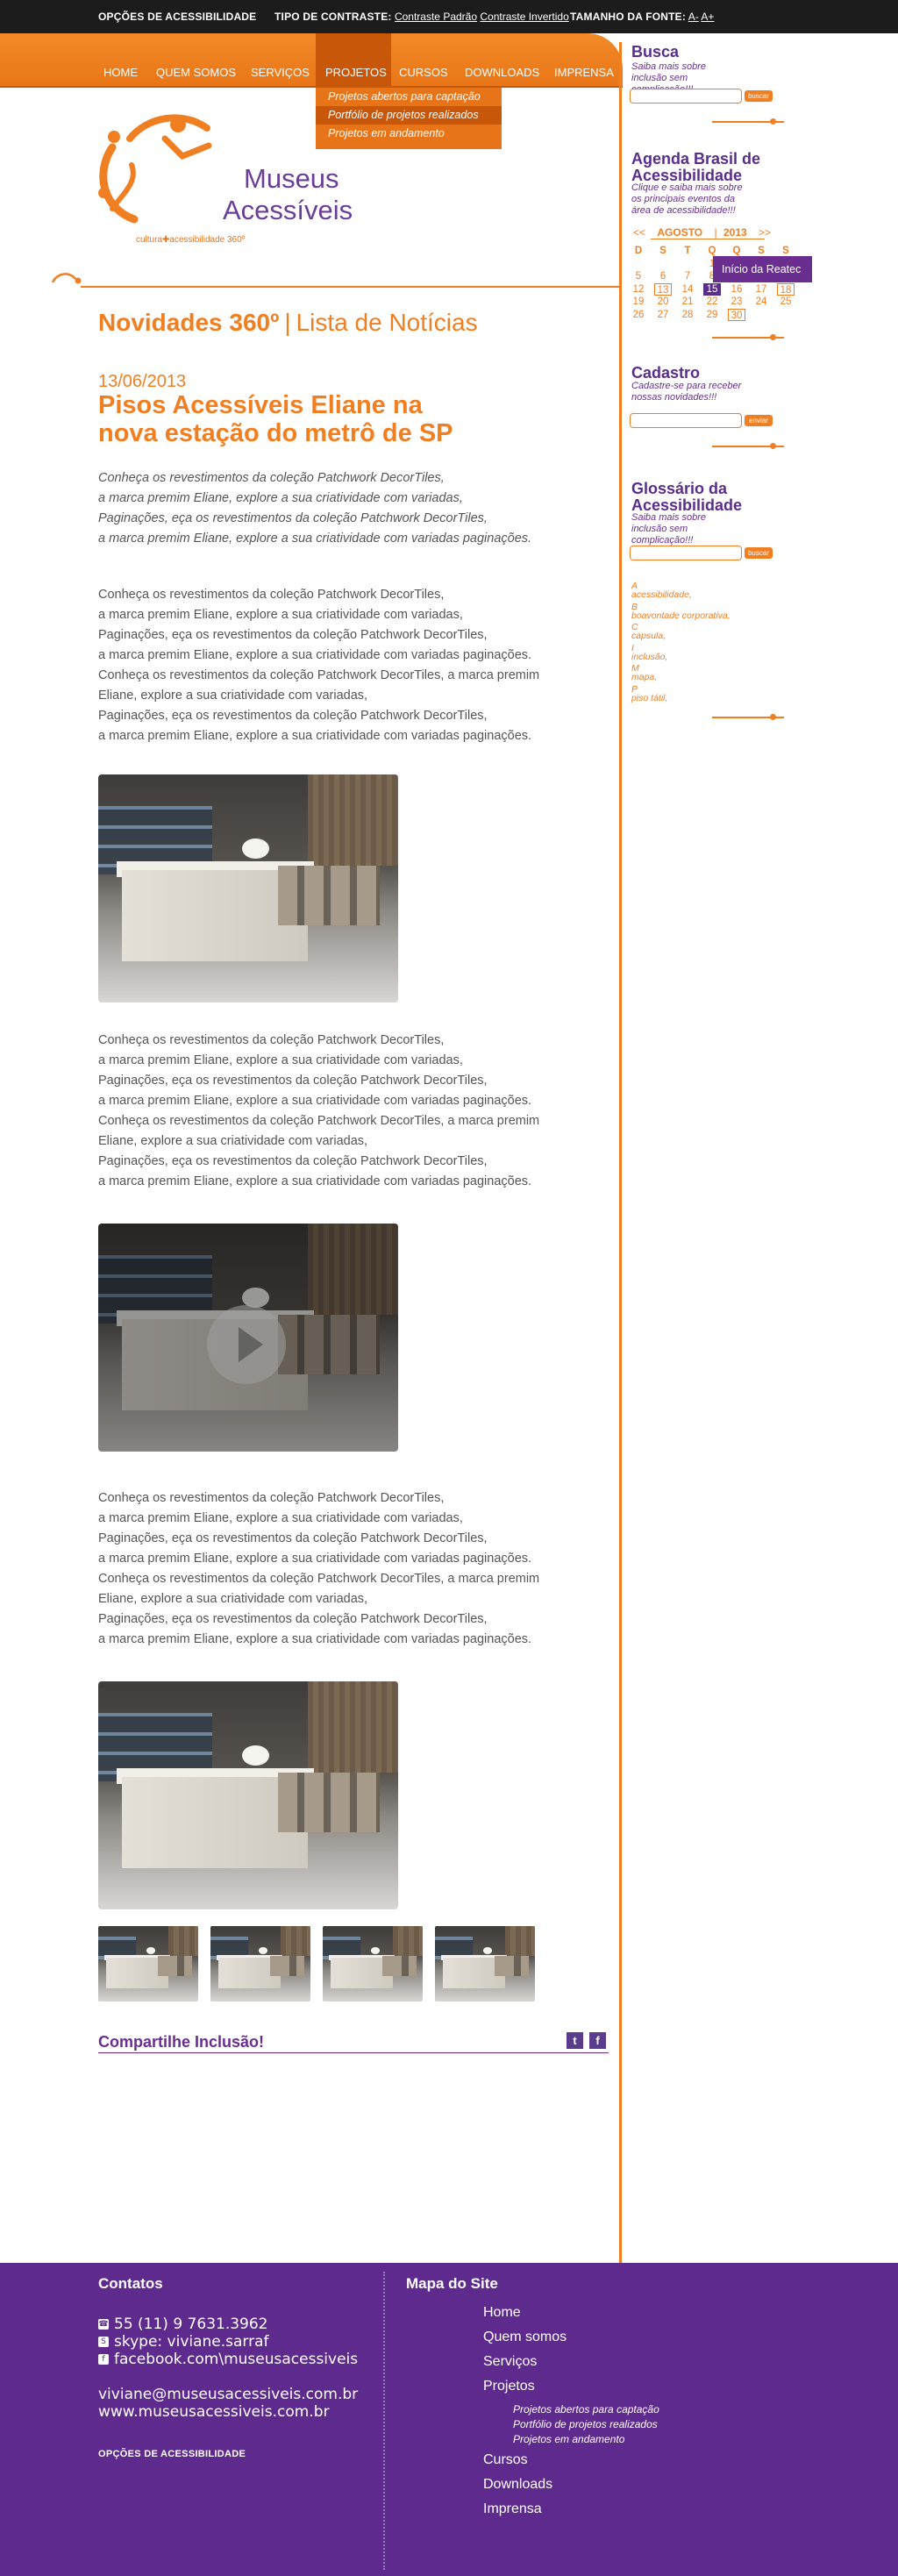 Image resolution: width=898 pixels, height=2576 pixels. What do you see at coordinates (584, 61) in the screenshot?
I see `nav-item-imprensa: IMPRENSA` at bounding box center [584, 61].